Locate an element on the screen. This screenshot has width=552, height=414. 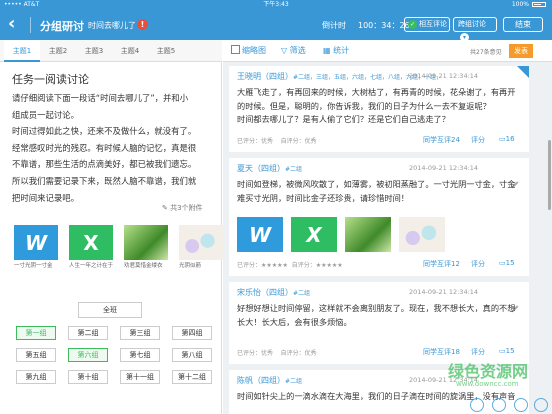
battery-indicator: 100% is located at coordinates (529, 5).